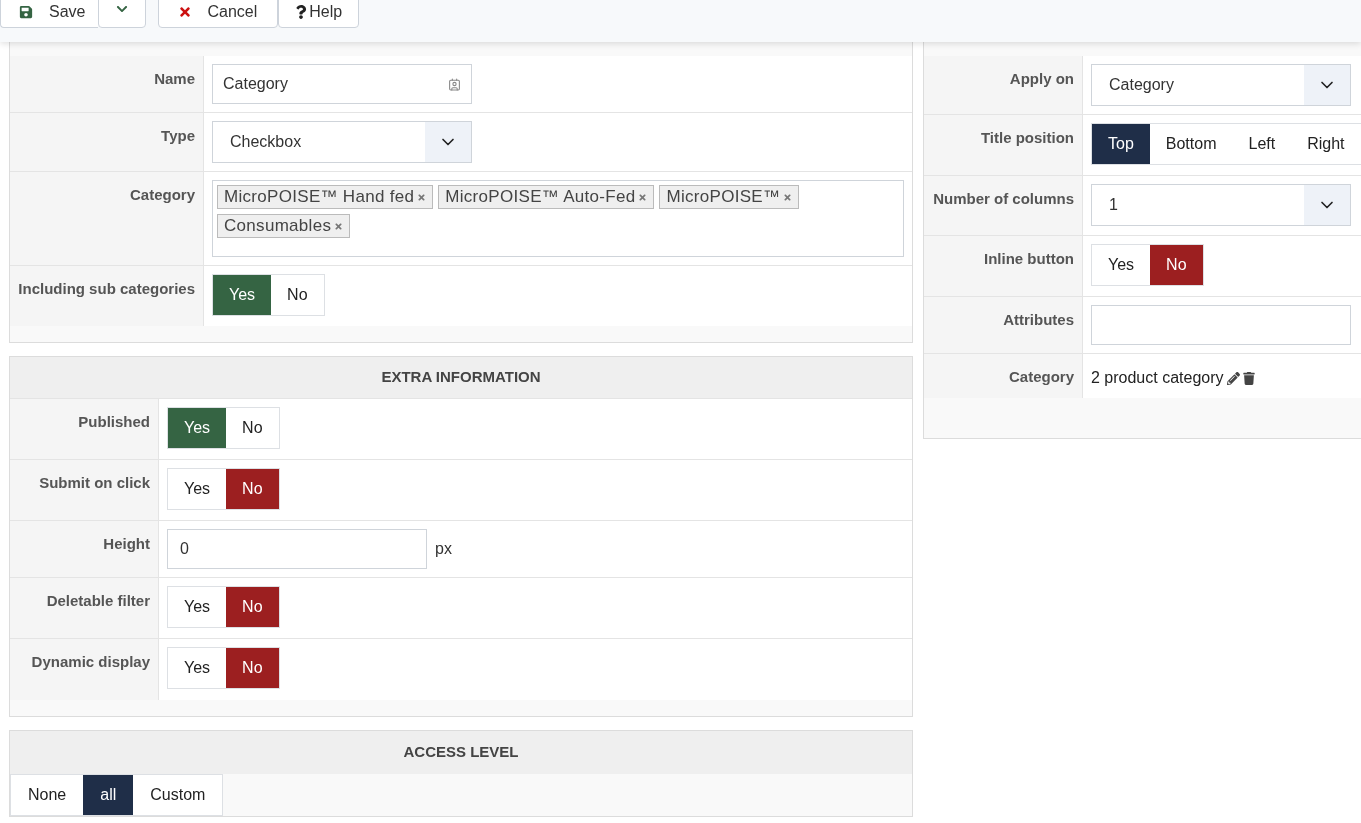  I want to click on edit-icon, so click(1233, 378).